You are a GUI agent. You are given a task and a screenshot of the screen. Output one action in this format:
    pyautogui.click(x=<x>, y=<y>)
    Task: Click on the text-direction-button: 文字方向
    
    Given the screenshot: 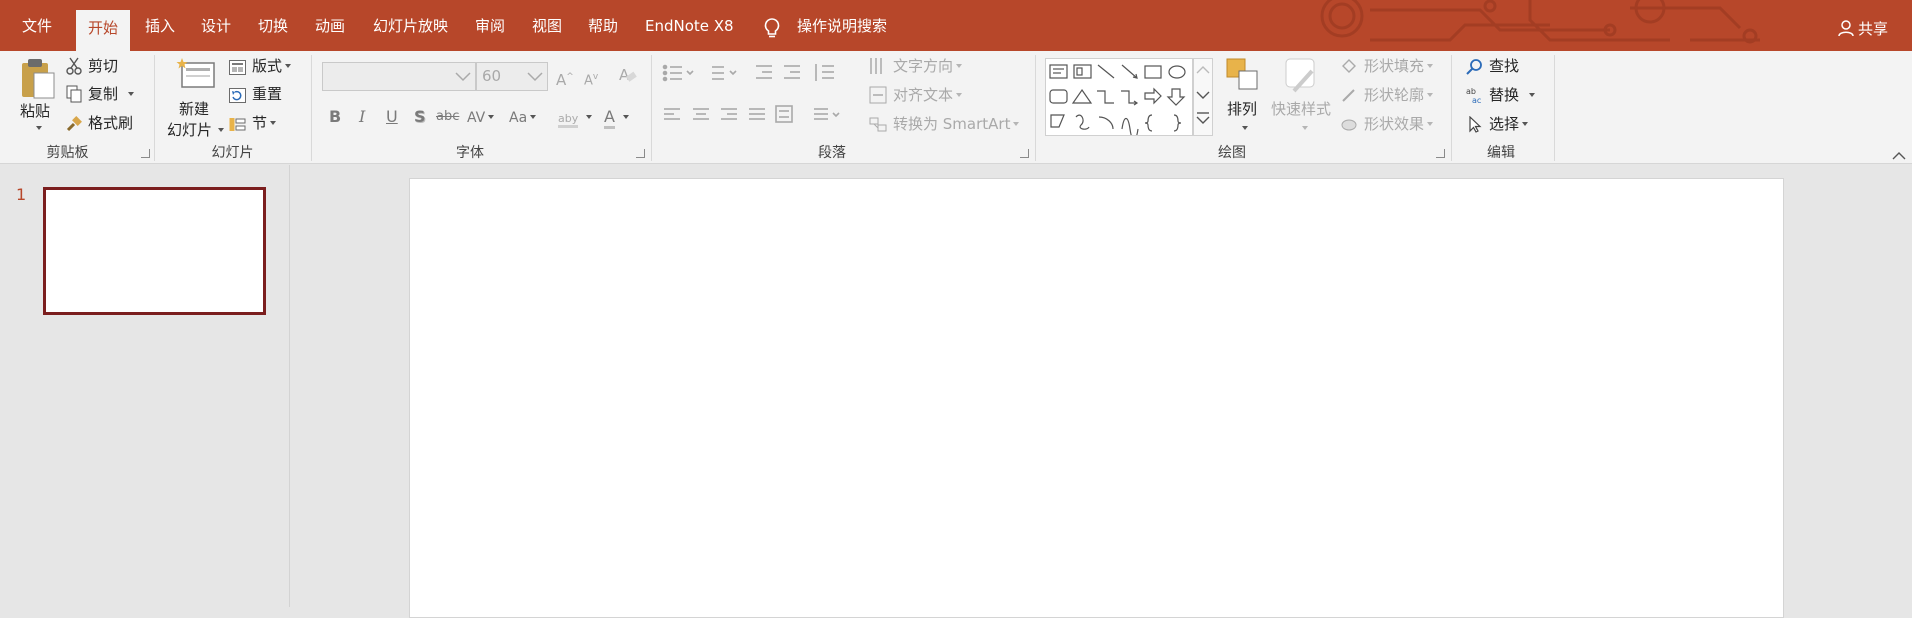 What is the action you would take?
    pyautogui.click(x=916, y=66)
    